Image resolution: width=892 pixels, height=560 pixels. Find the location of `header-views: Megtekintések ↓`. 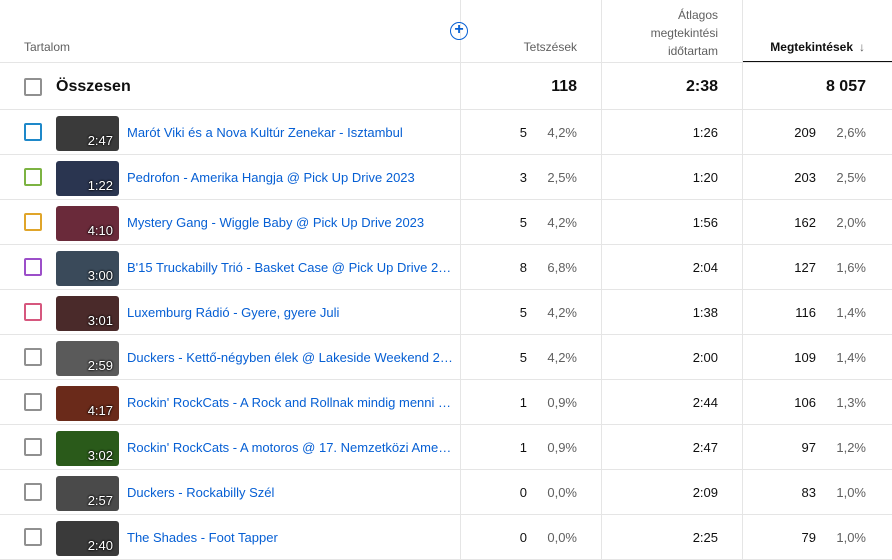

header-views: Megtekintések ↓ is located at coordinates (804, 47).